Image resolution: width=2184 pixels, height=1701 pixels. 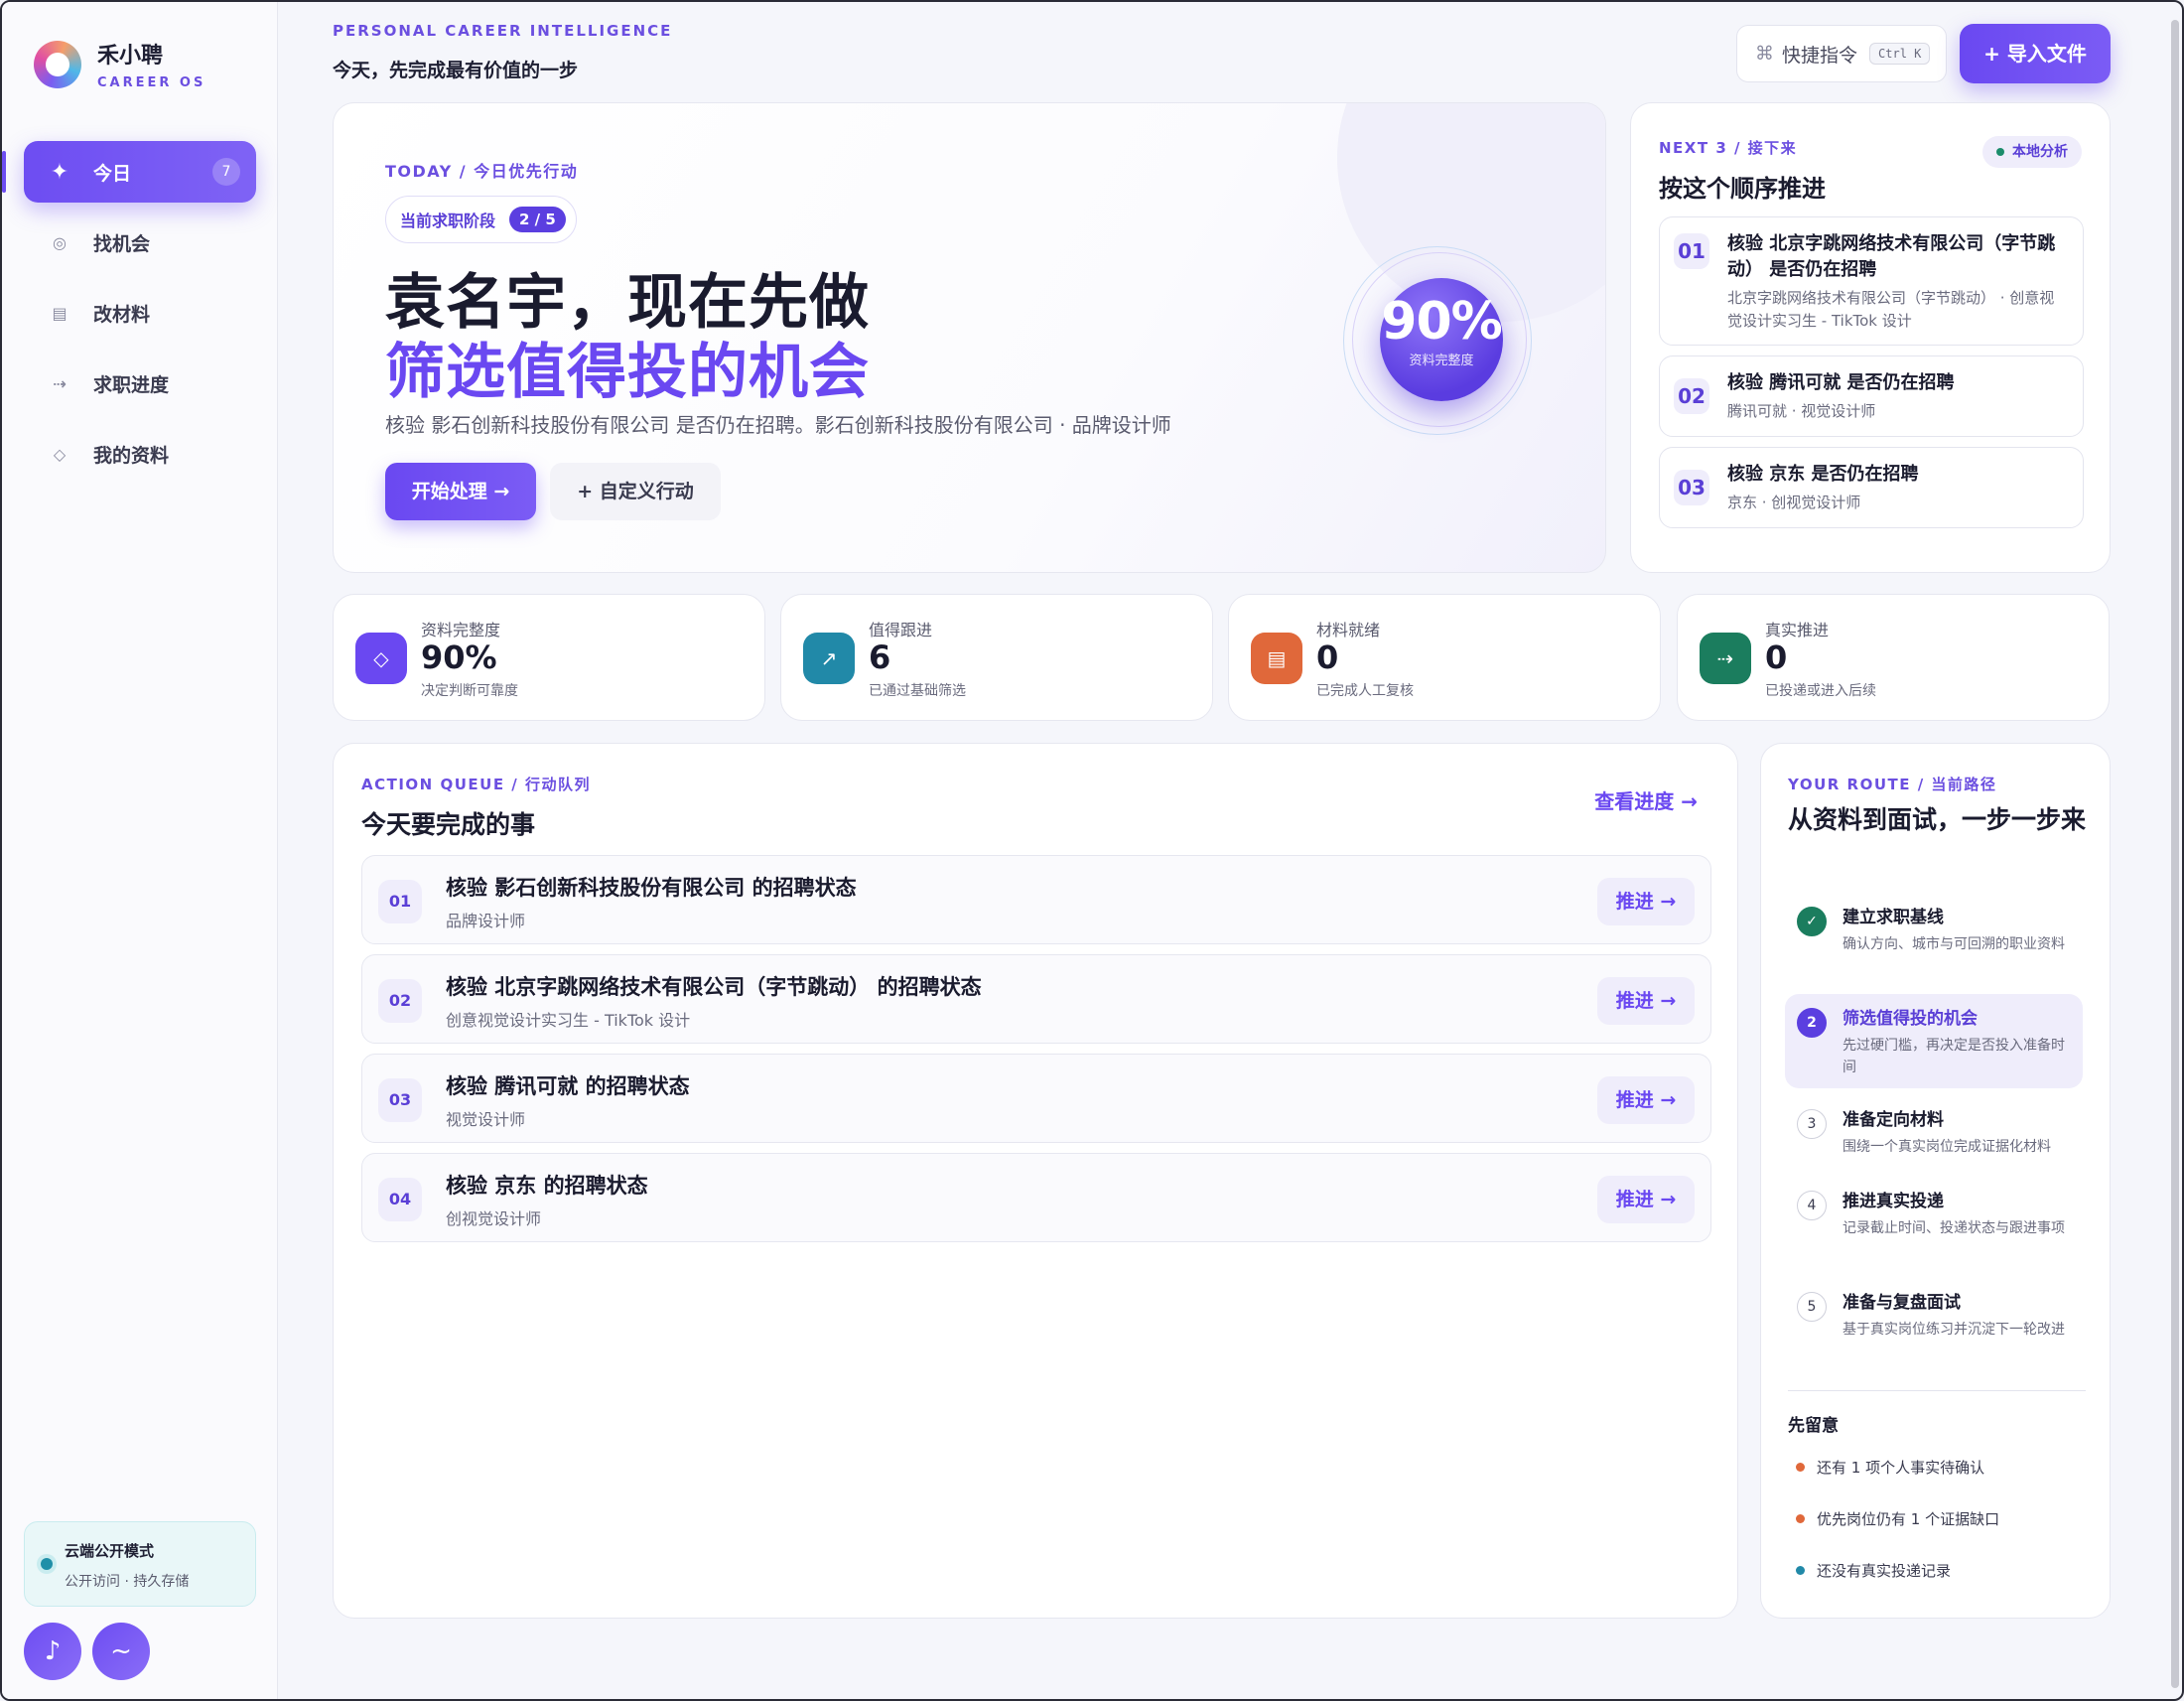 What do you see at coordinates (1823, 474) in the screenshot?
I see `next-item-title: 核验 京东 是否仍在招聘` at bounding box center [1823, 474].